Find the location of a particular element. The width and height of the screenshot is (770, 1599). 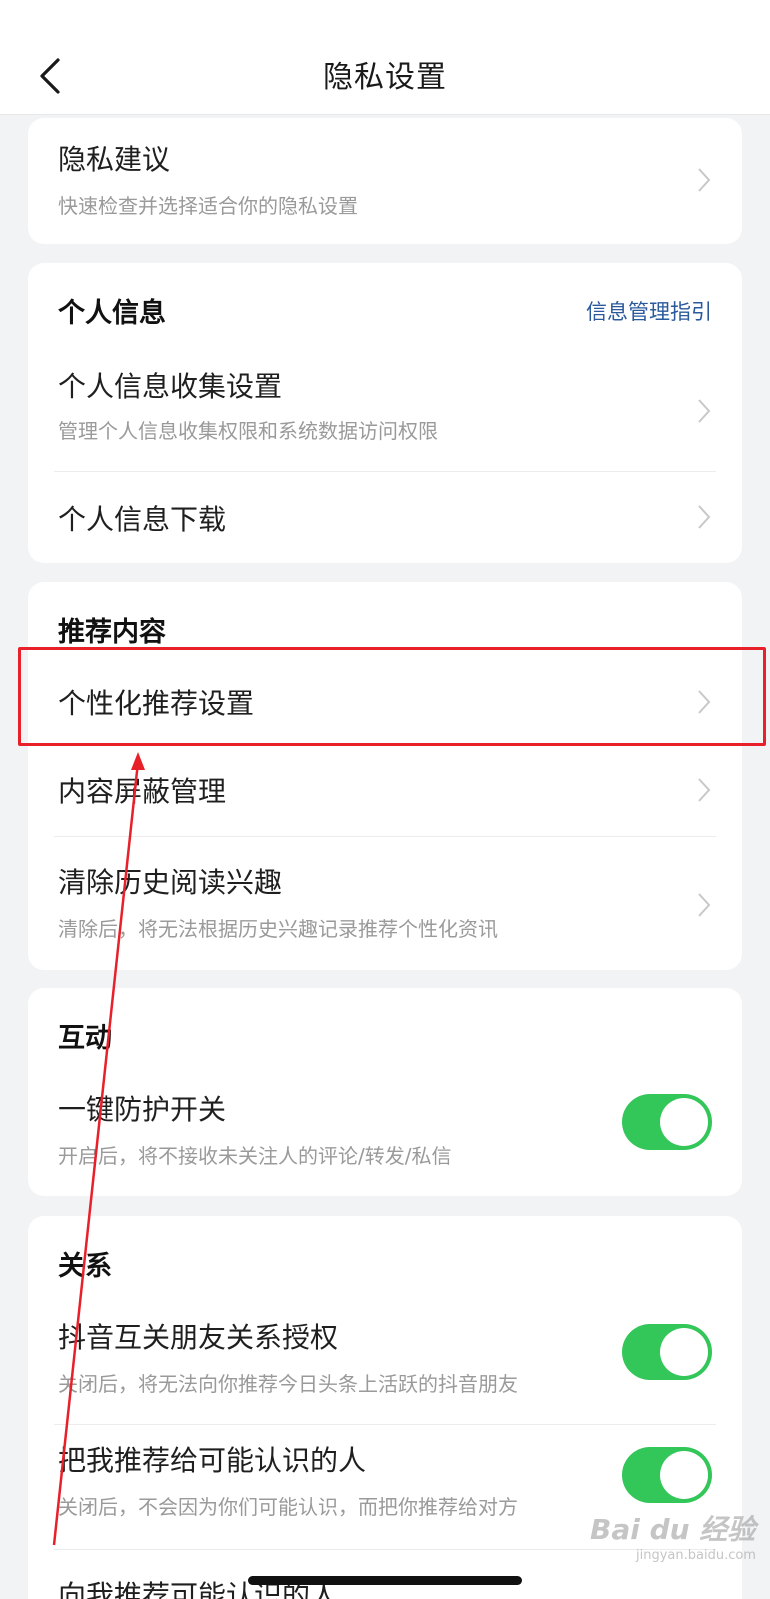

item-title: 内容屏蔽管理 is located at coordinates (142, 791).